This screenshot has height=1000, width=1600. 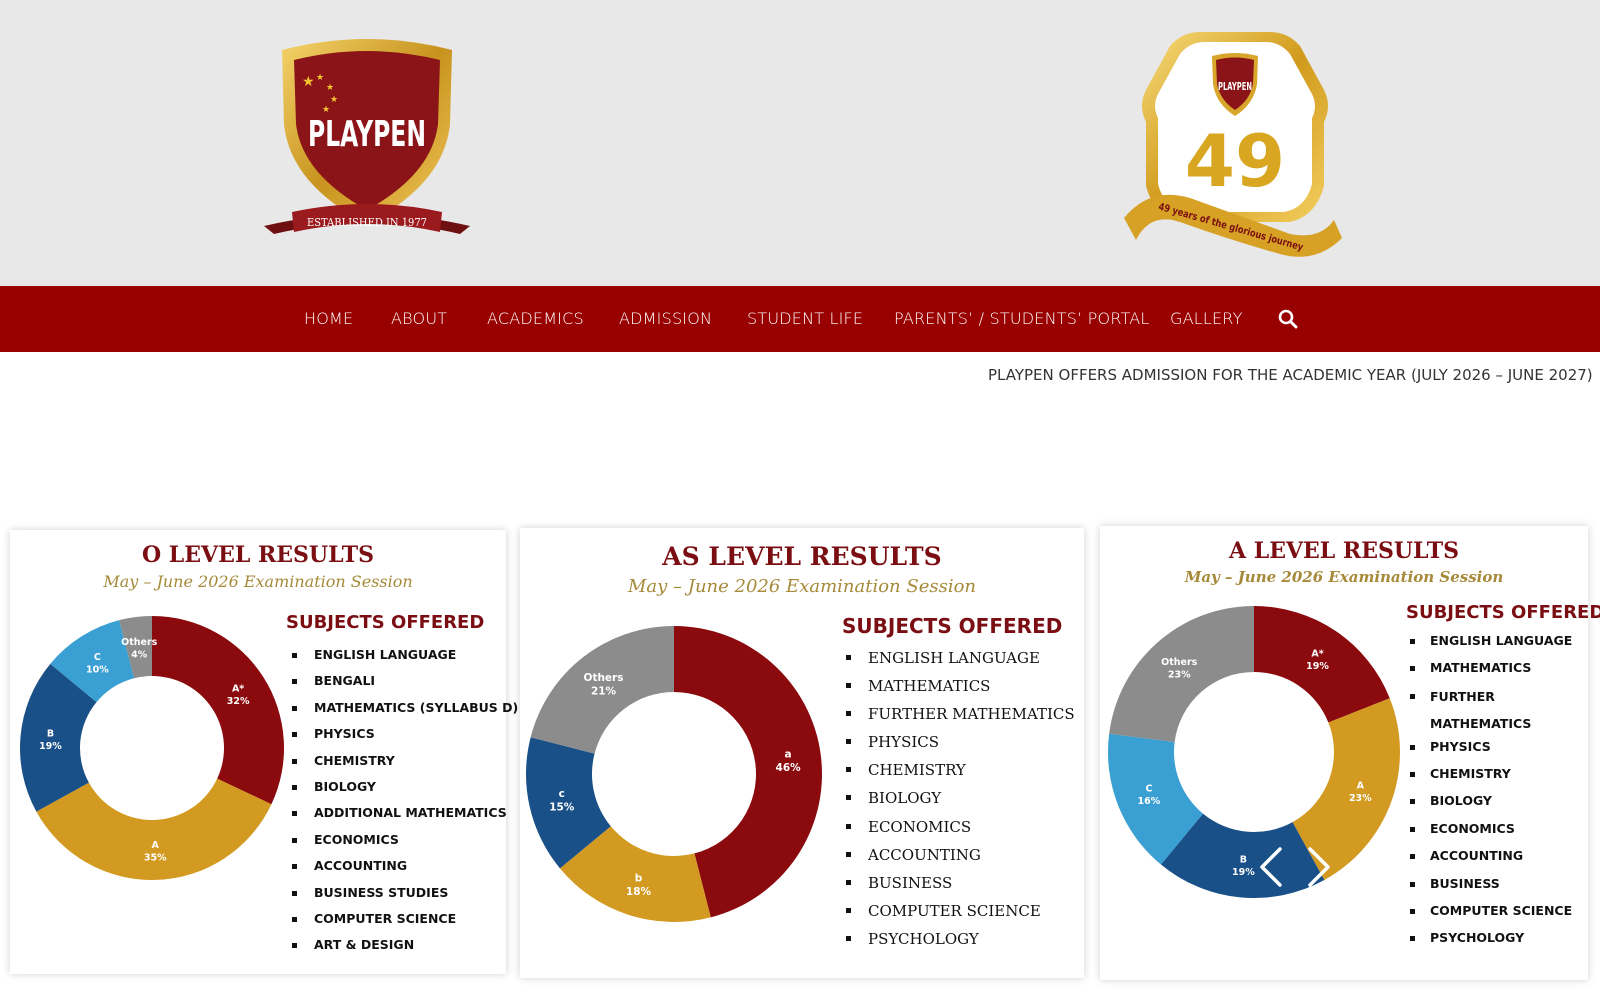 What do you see at coordinates (562, 794) in the screenshot?
I see `donut-label: c` at bounding box center [562, 794].